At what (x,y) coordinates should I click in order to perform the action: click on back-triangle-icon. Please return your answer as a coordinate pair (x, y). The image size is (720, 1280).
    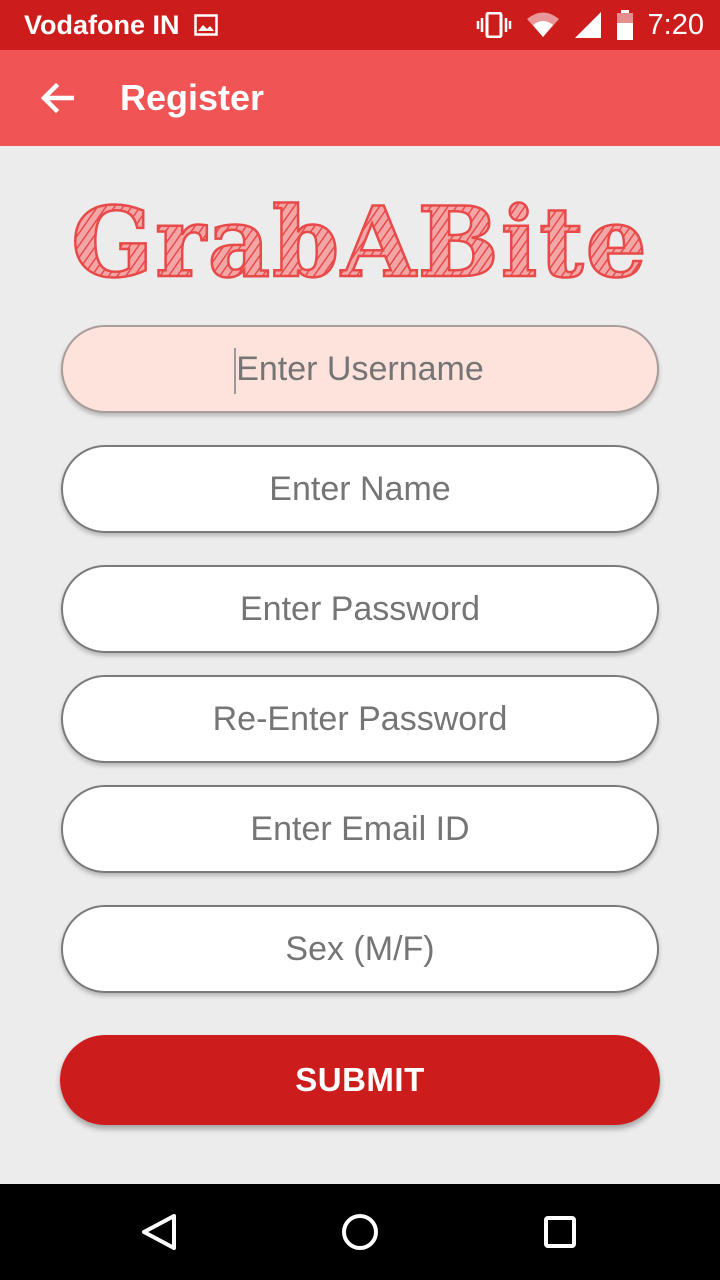
    Looking at the image, I should click on (159, 1232).